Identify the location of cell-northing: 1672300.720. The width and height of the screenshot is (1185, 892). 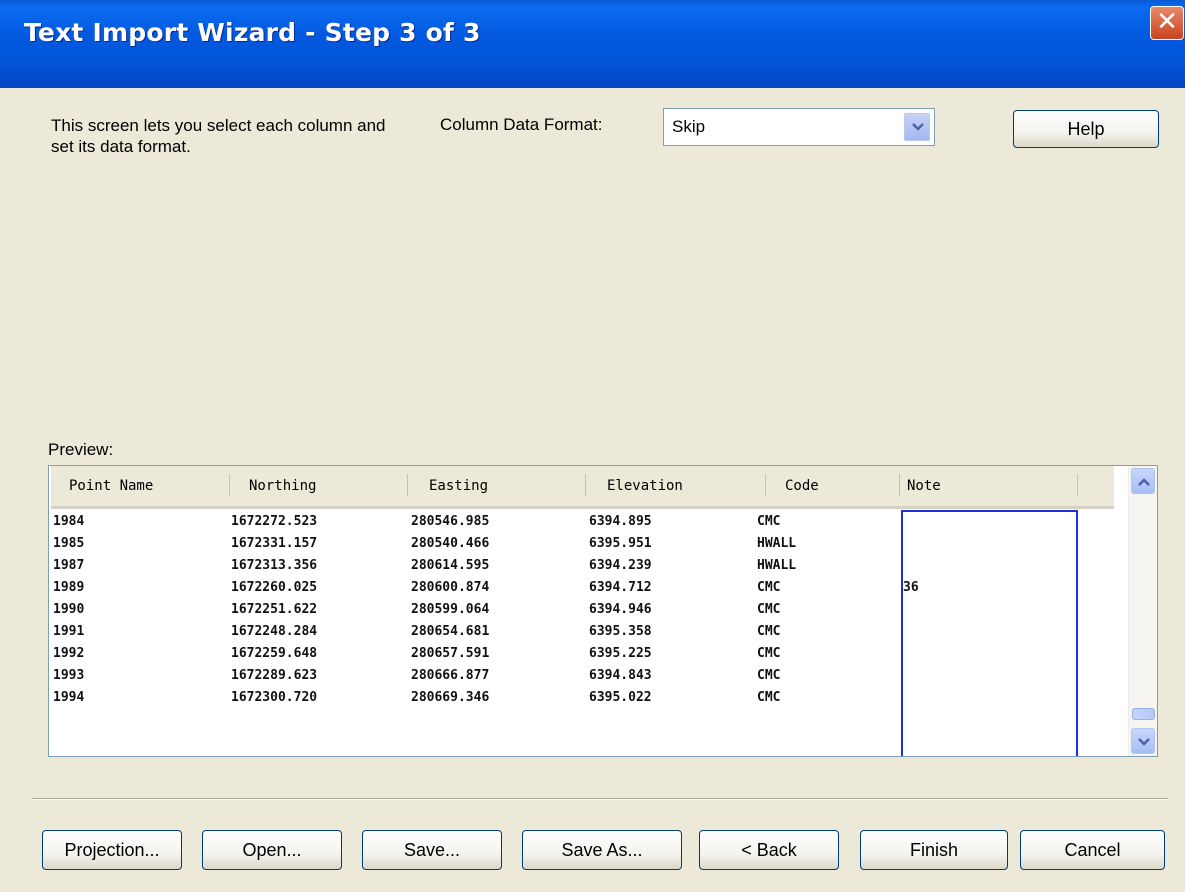
(274, 697).